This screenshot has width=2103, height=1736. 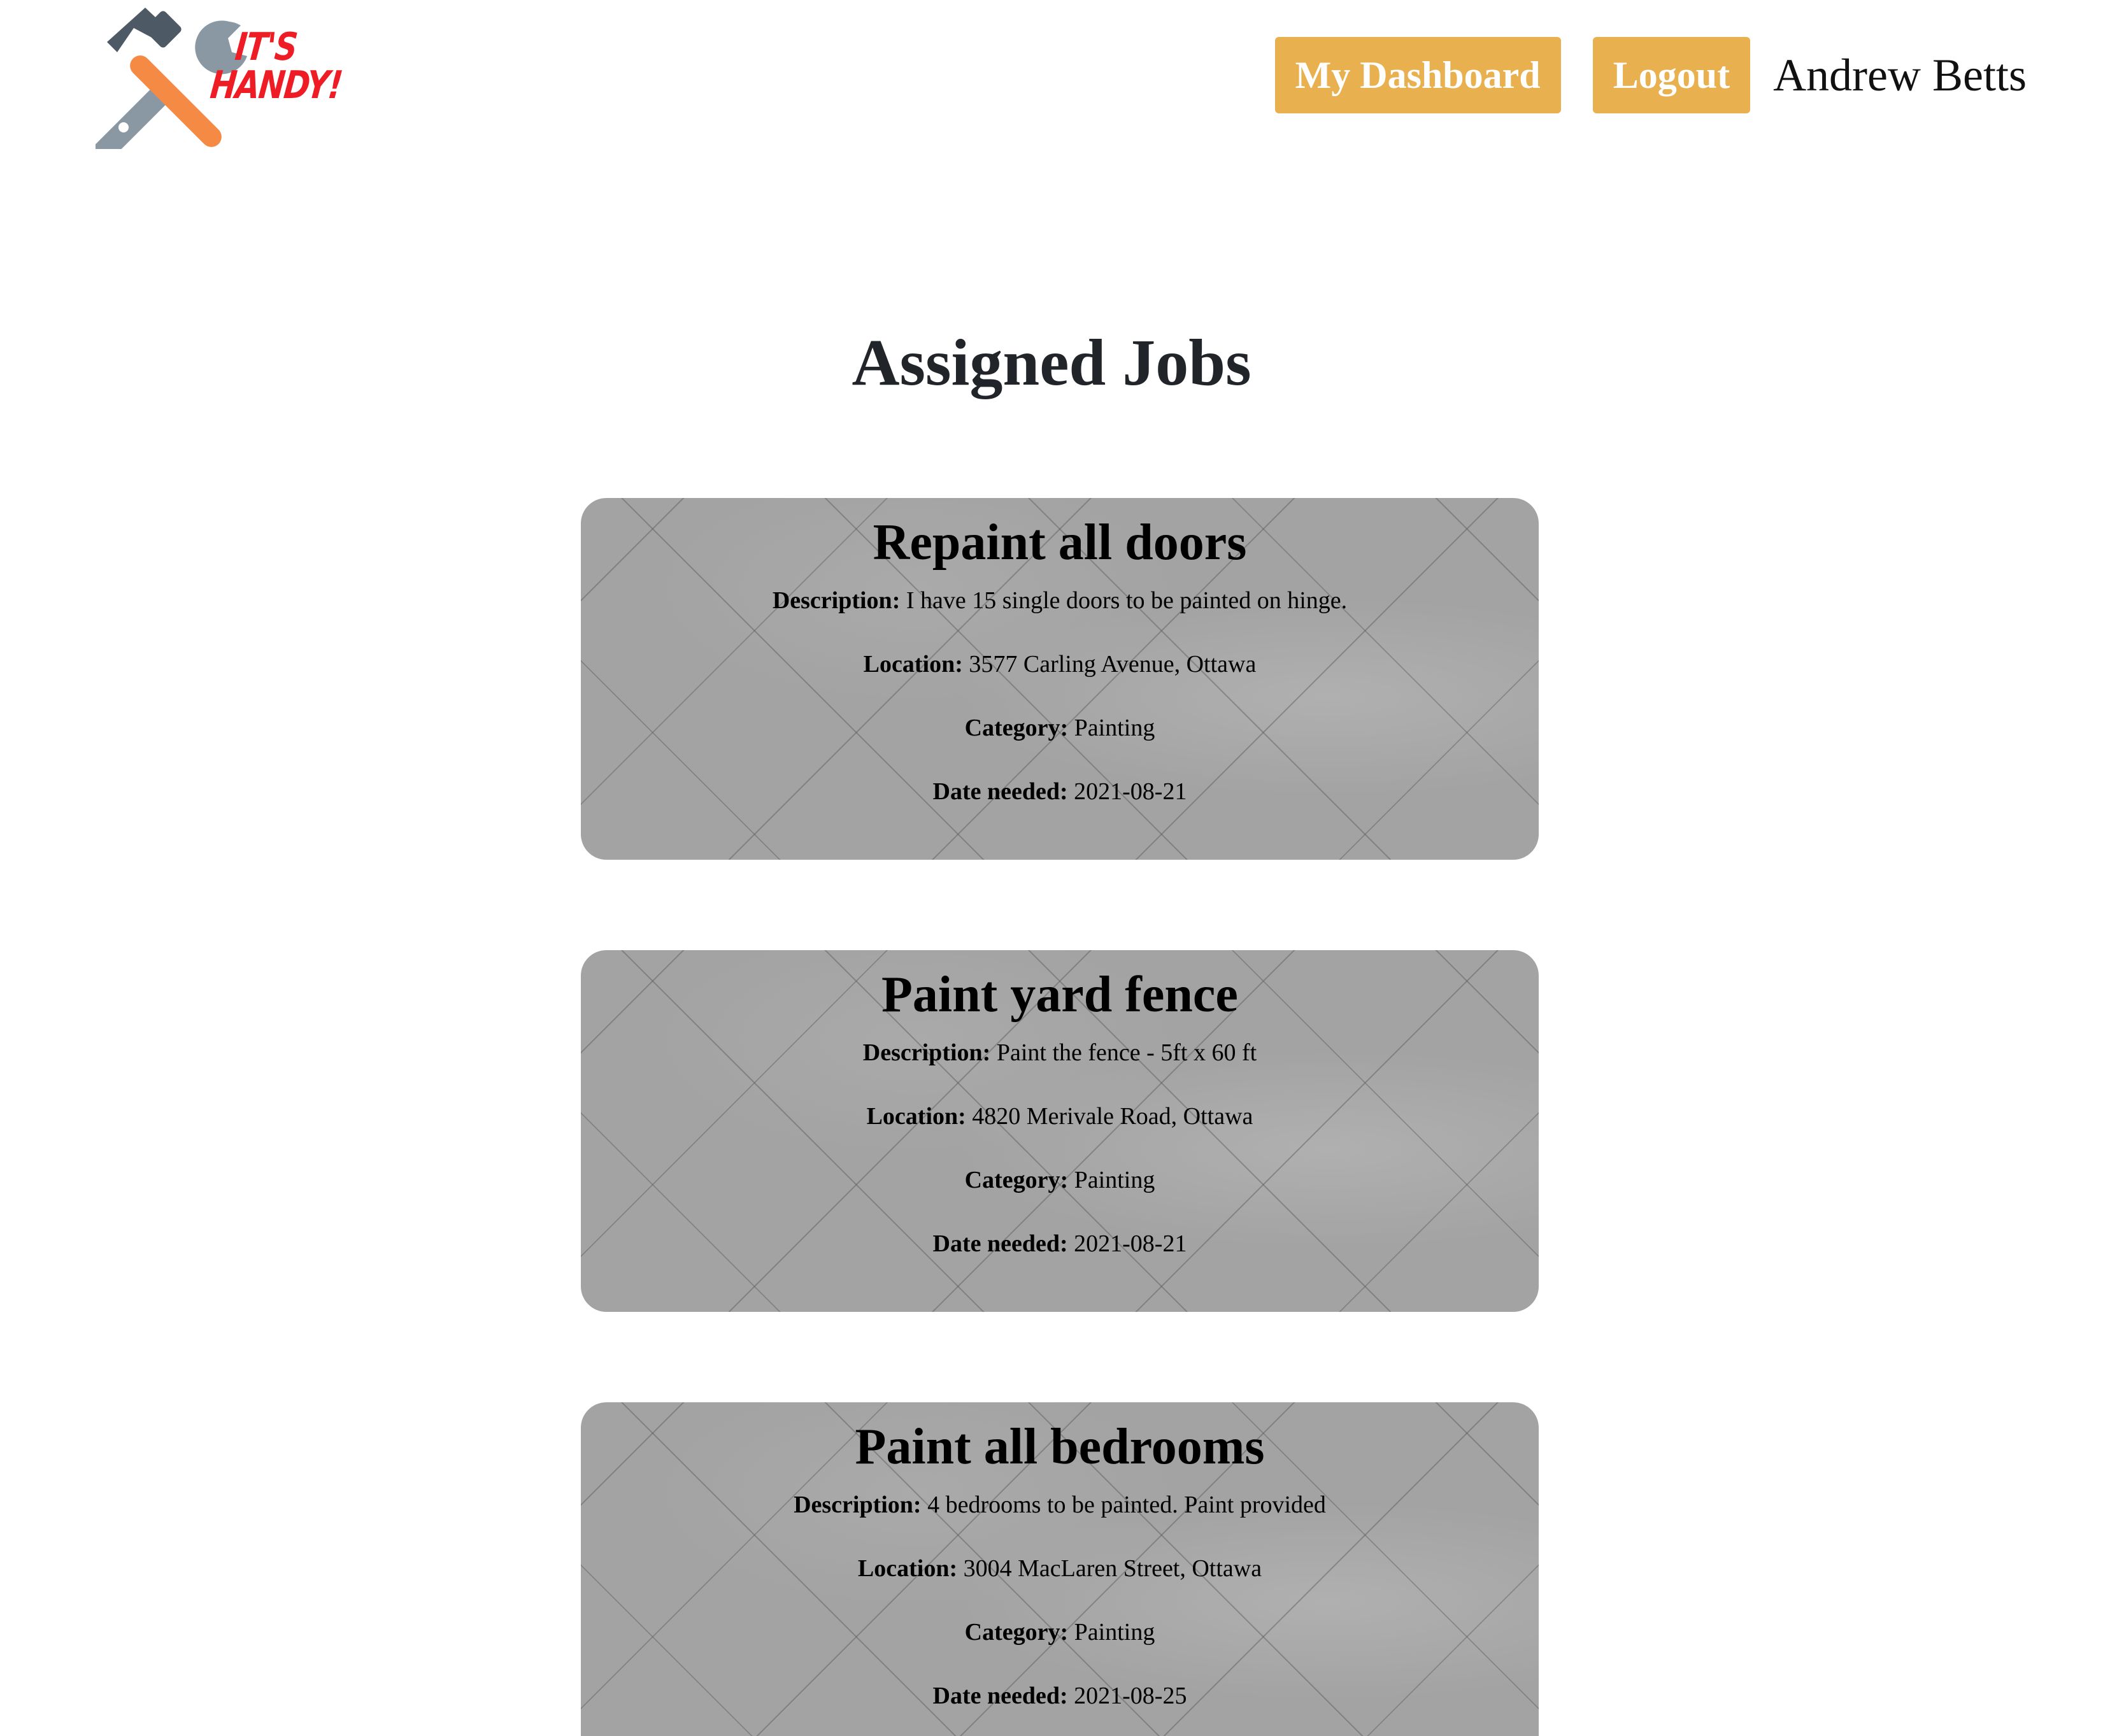 I want to click on job-date-needed: Date needed: 2021-08-25, so click(x=1060, y=1696).